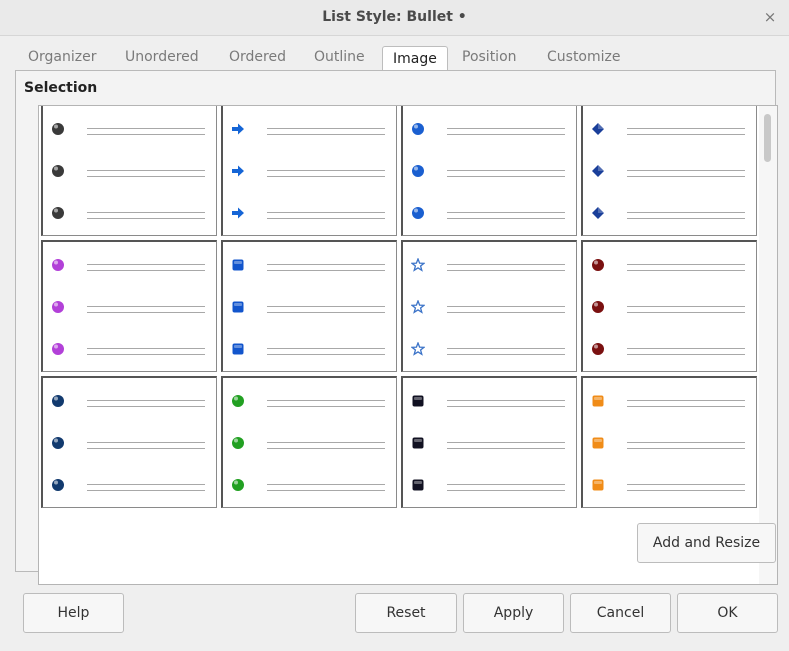  What do you see at coordinates (162, 58) in the screenshot?
I see `tab-unordered: Unordered` at bounding box center [162, 58].